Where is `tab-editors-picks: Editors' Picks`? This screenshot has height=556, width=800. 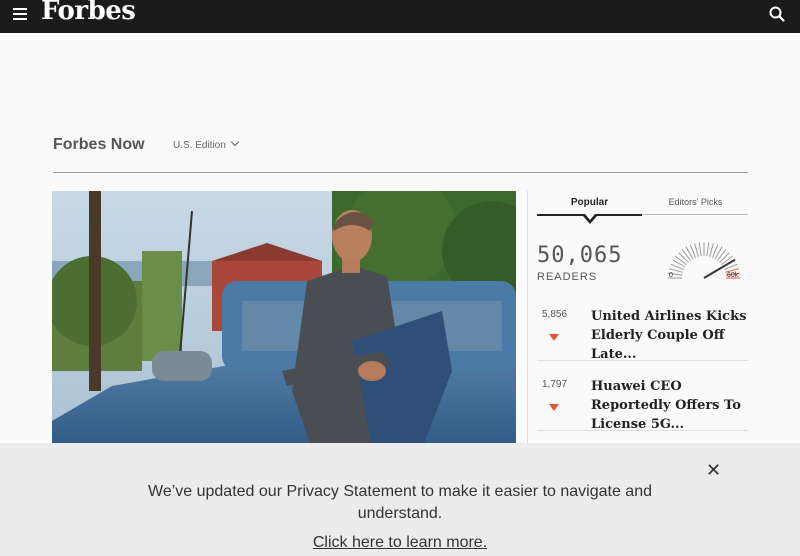 tab-editors-picks: Editors' Picks is located at coordinates (695, 206).